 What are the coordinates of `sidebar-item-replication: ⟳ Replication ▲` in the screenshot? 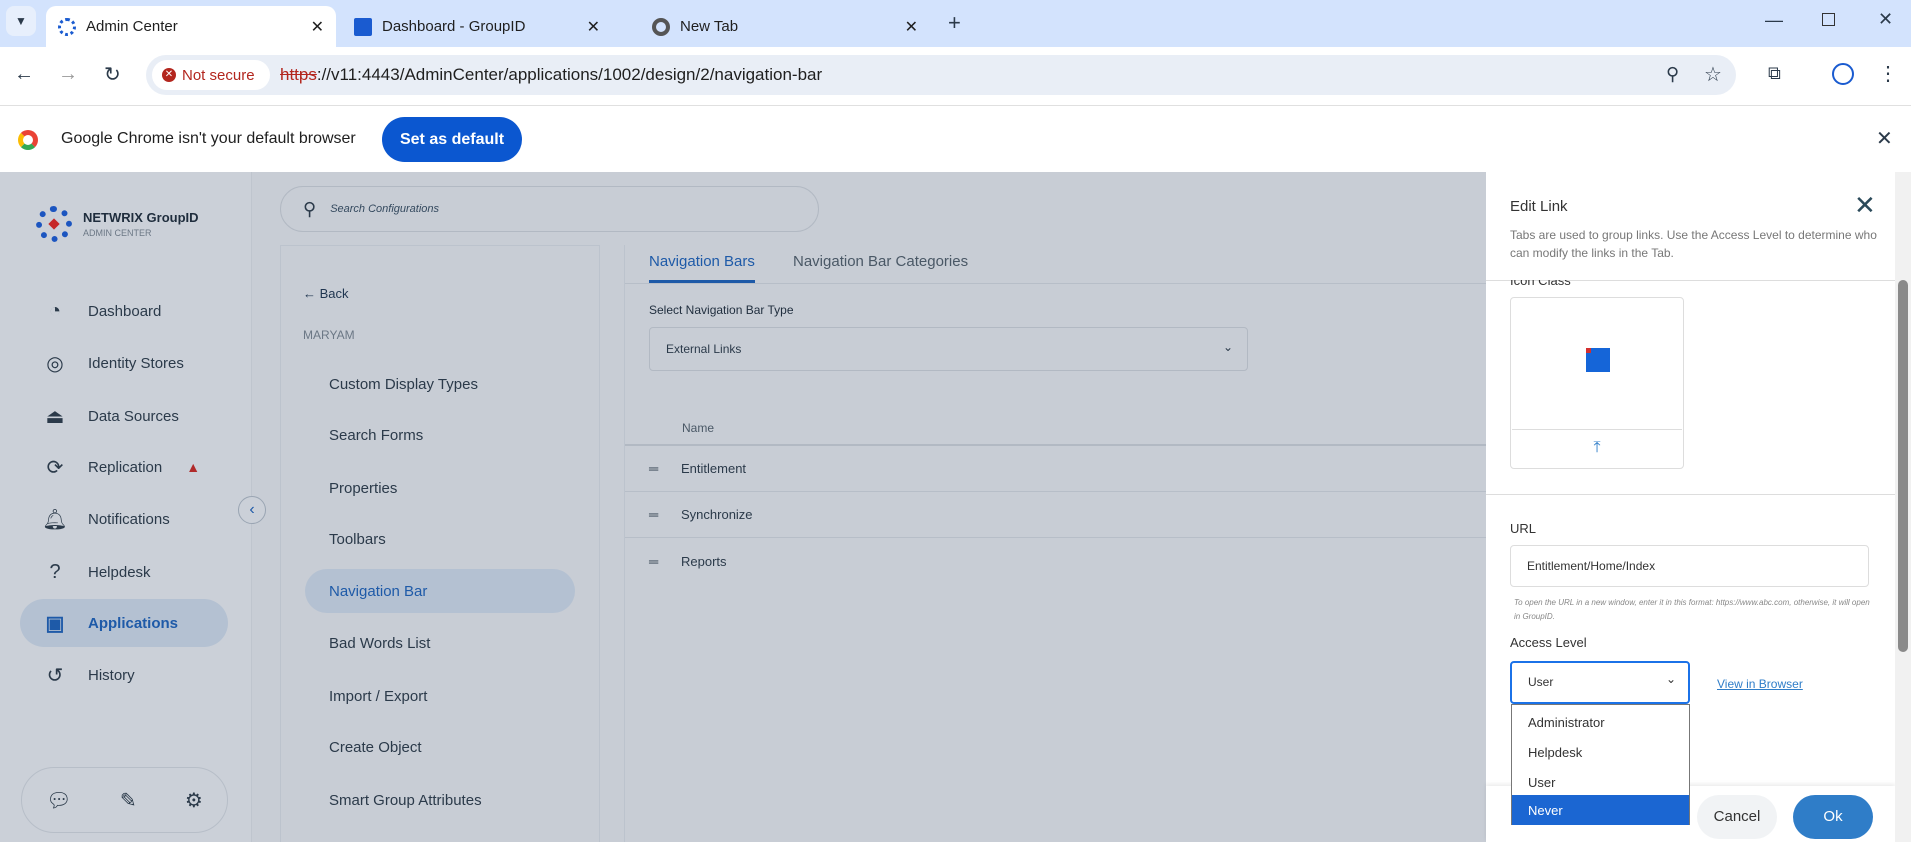 It's located at (124, 467).